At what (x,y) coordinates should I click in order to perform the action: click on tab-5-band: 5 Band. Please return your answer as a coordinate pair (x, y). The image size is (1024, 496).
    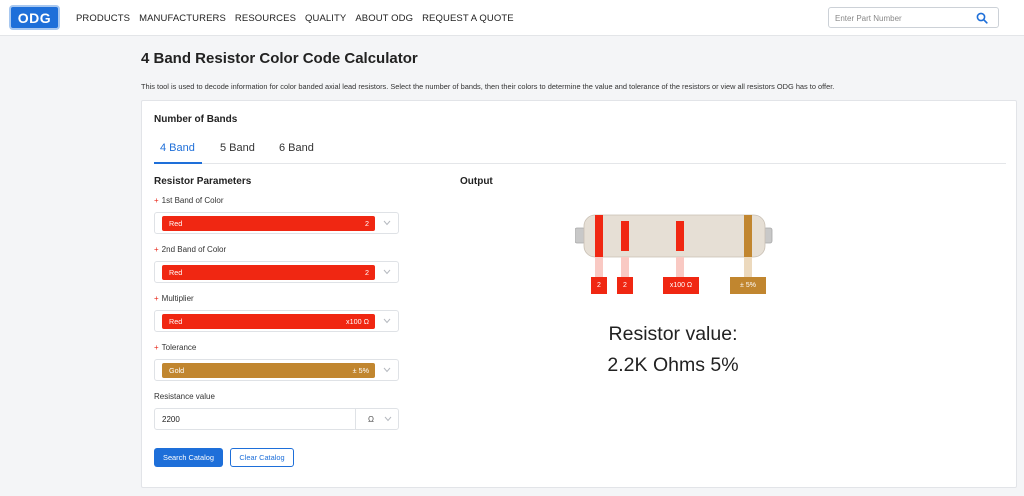
    Looking at the image, I should click on (237, 148).